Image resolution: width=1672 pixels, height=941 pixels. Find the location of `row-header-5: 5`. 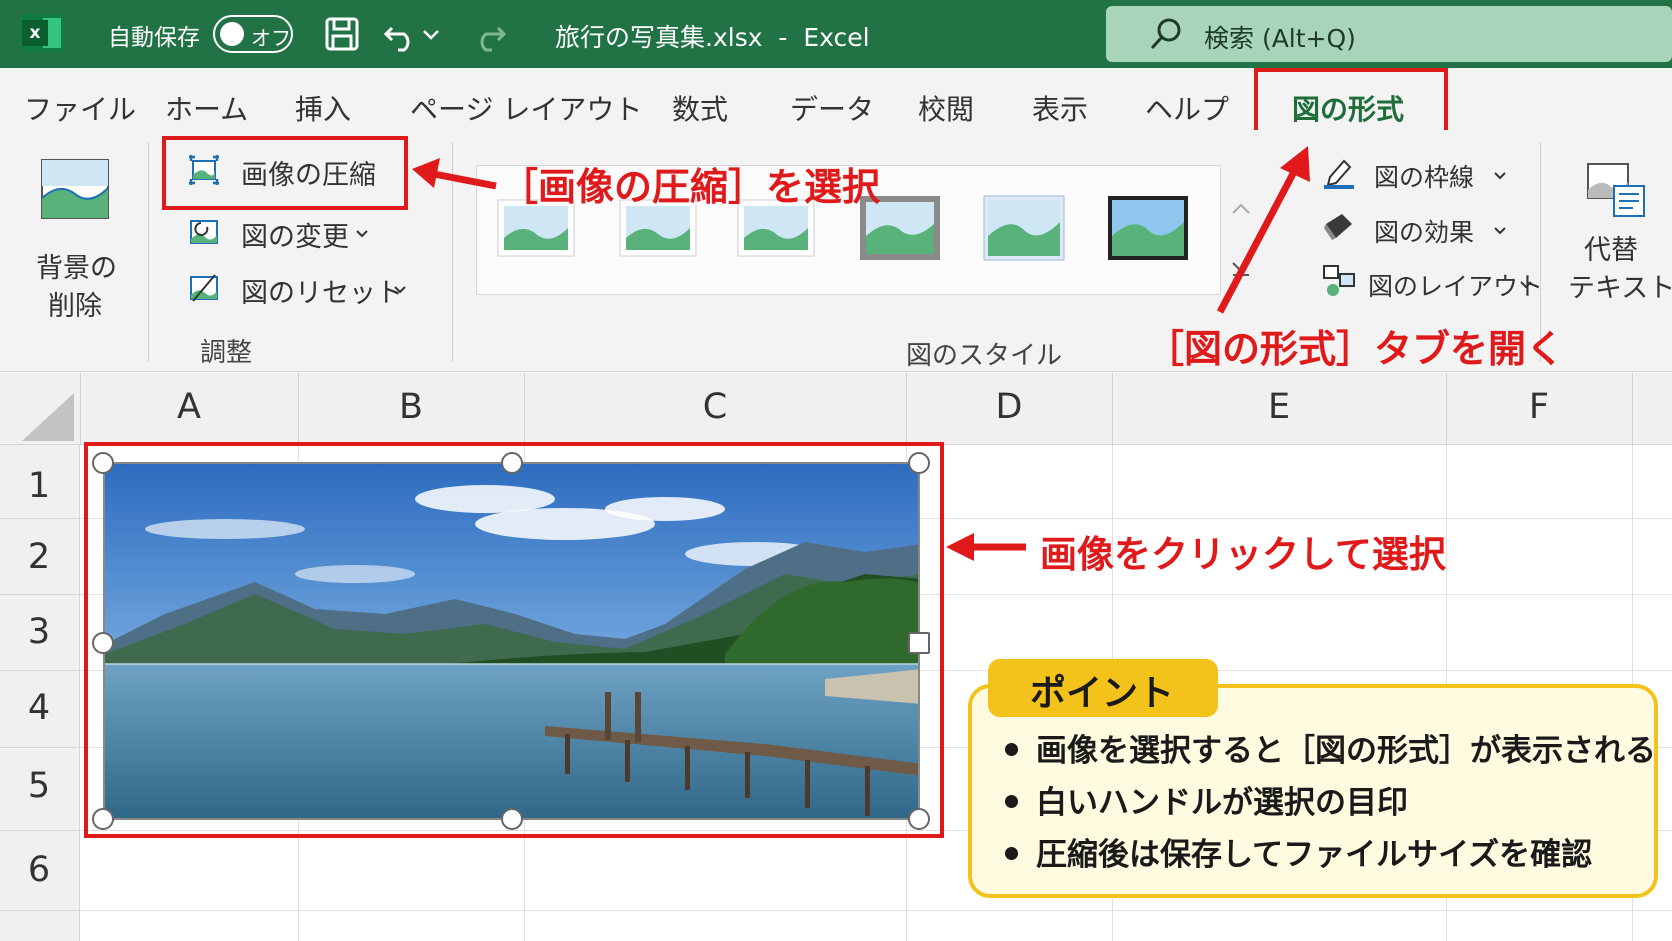

row-header-5: 5 is located at coordinates (39, 786).